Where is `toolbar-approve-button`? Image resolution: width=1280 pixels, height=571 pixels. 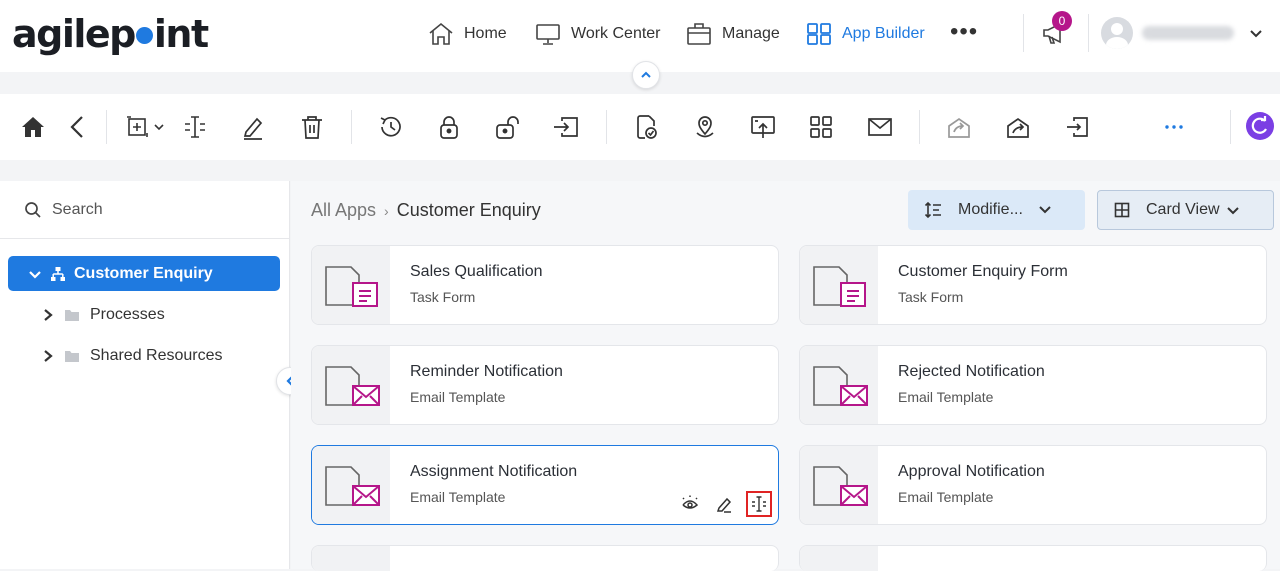
toolbar-approve-button is located at coordinates (646, 127).